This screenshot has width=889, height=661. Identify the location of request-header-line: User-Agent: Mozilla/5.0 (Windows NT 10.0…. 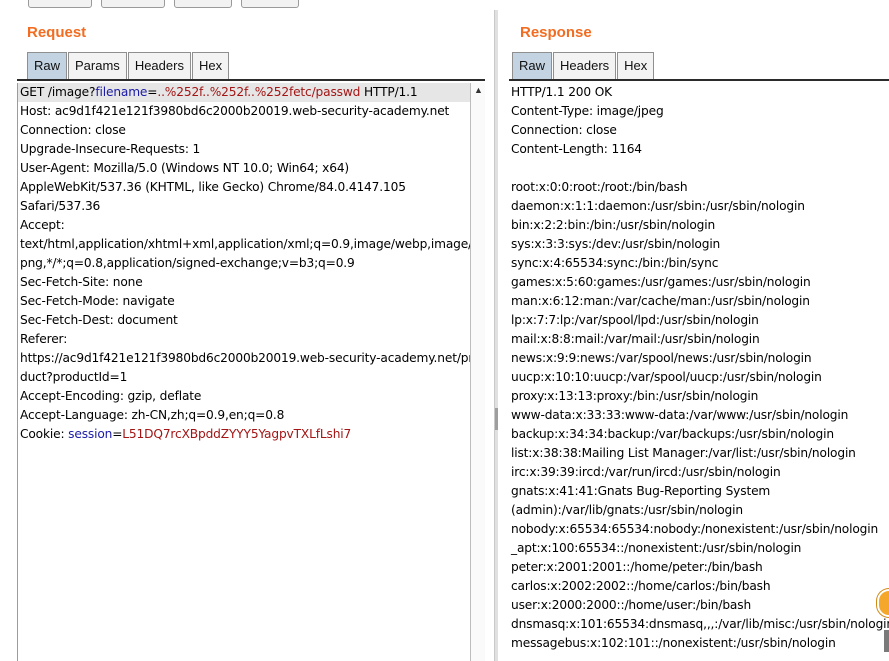
(185, 168).